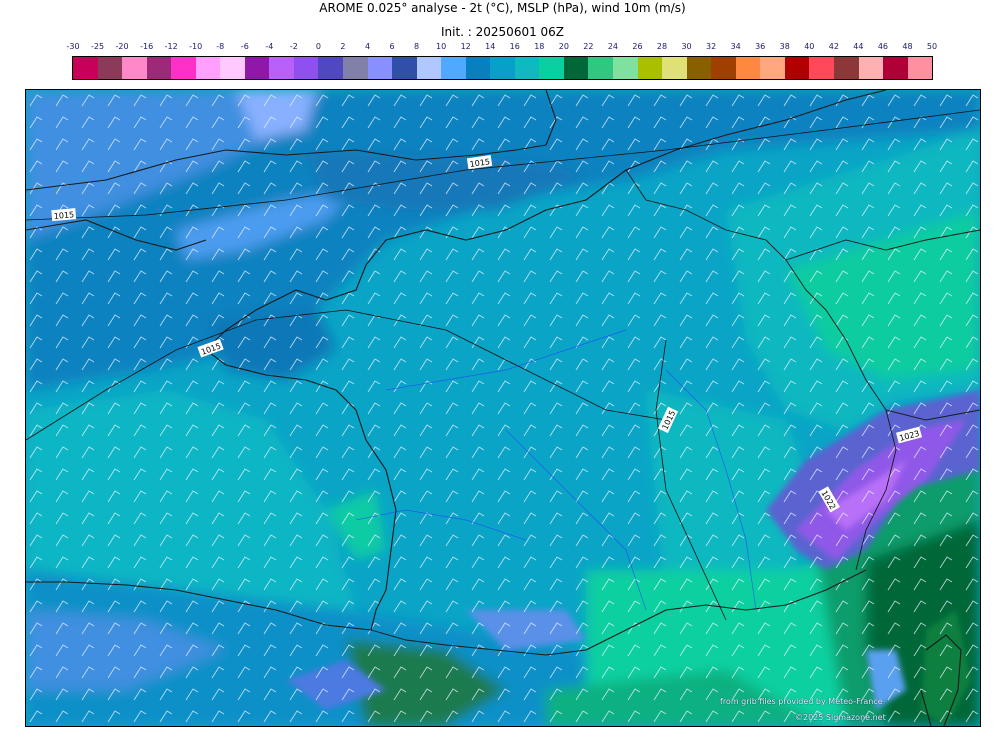 This screenshot has width=1005, height=738. What do you see at coordinates (833, 46) in the screenshot?
I see `colorbar-tick-label: 42` at bounding box center [833, 46].